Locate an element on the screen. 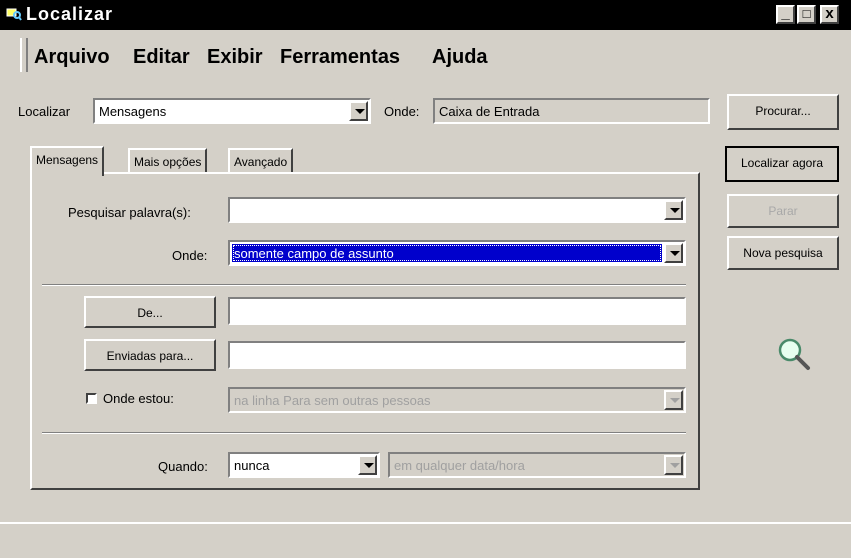  tab-mensagens-label: Mensagens is located at coordinates (67, 160).